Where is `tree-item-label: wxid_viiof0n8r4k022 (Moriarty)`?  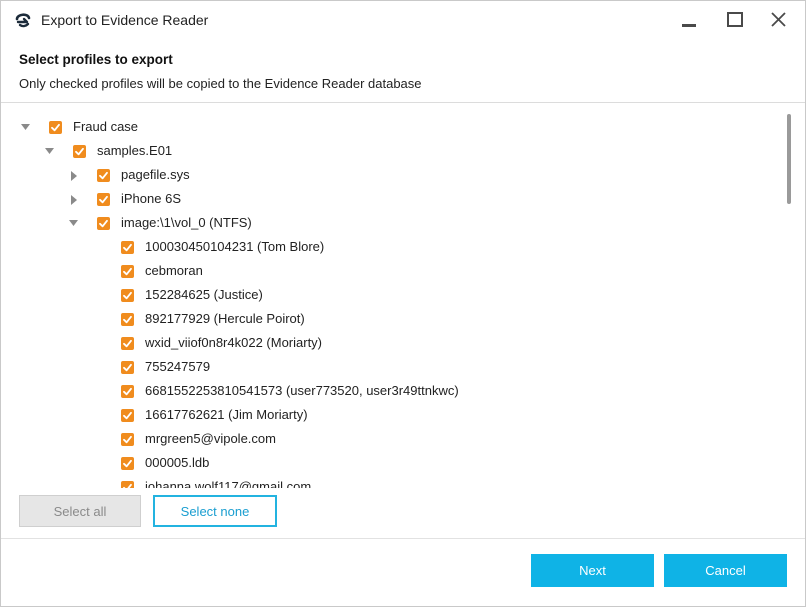
tree-item-label: wxid_viiof0n8r4k022 (Moriarty) is located at coordinates (234, 342).